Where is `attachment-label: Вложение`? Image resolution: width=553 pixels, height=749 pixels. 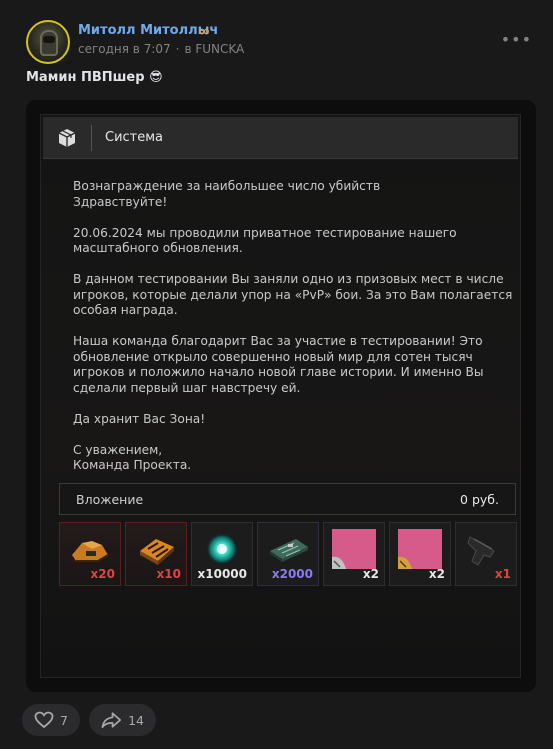
attachment-label: Вложение is located at coordinates (110, 499).